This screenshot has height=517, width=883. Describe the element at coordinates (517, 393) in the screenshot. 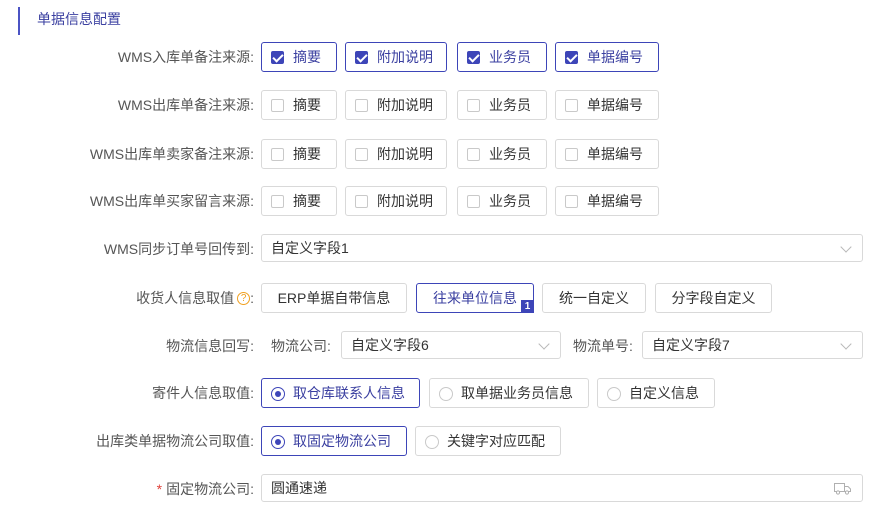

I see `option-label: 取单据业务员信息` at that location.